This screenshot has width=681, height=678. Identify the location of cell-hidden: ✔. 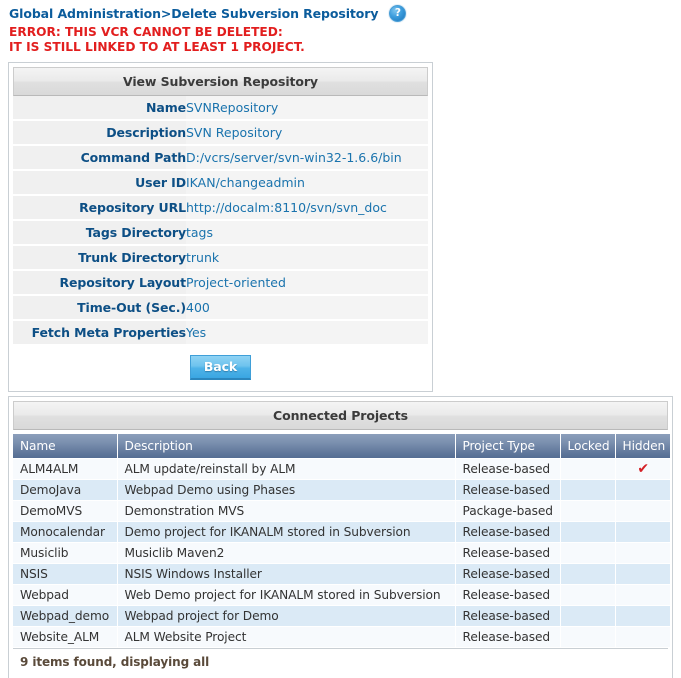
(642, 469).